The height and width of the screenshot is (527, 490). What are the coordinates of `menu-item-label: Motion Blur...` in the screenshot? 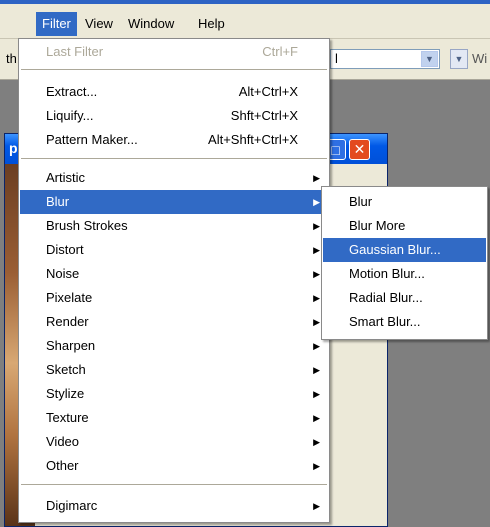 It's located at (387, 273).